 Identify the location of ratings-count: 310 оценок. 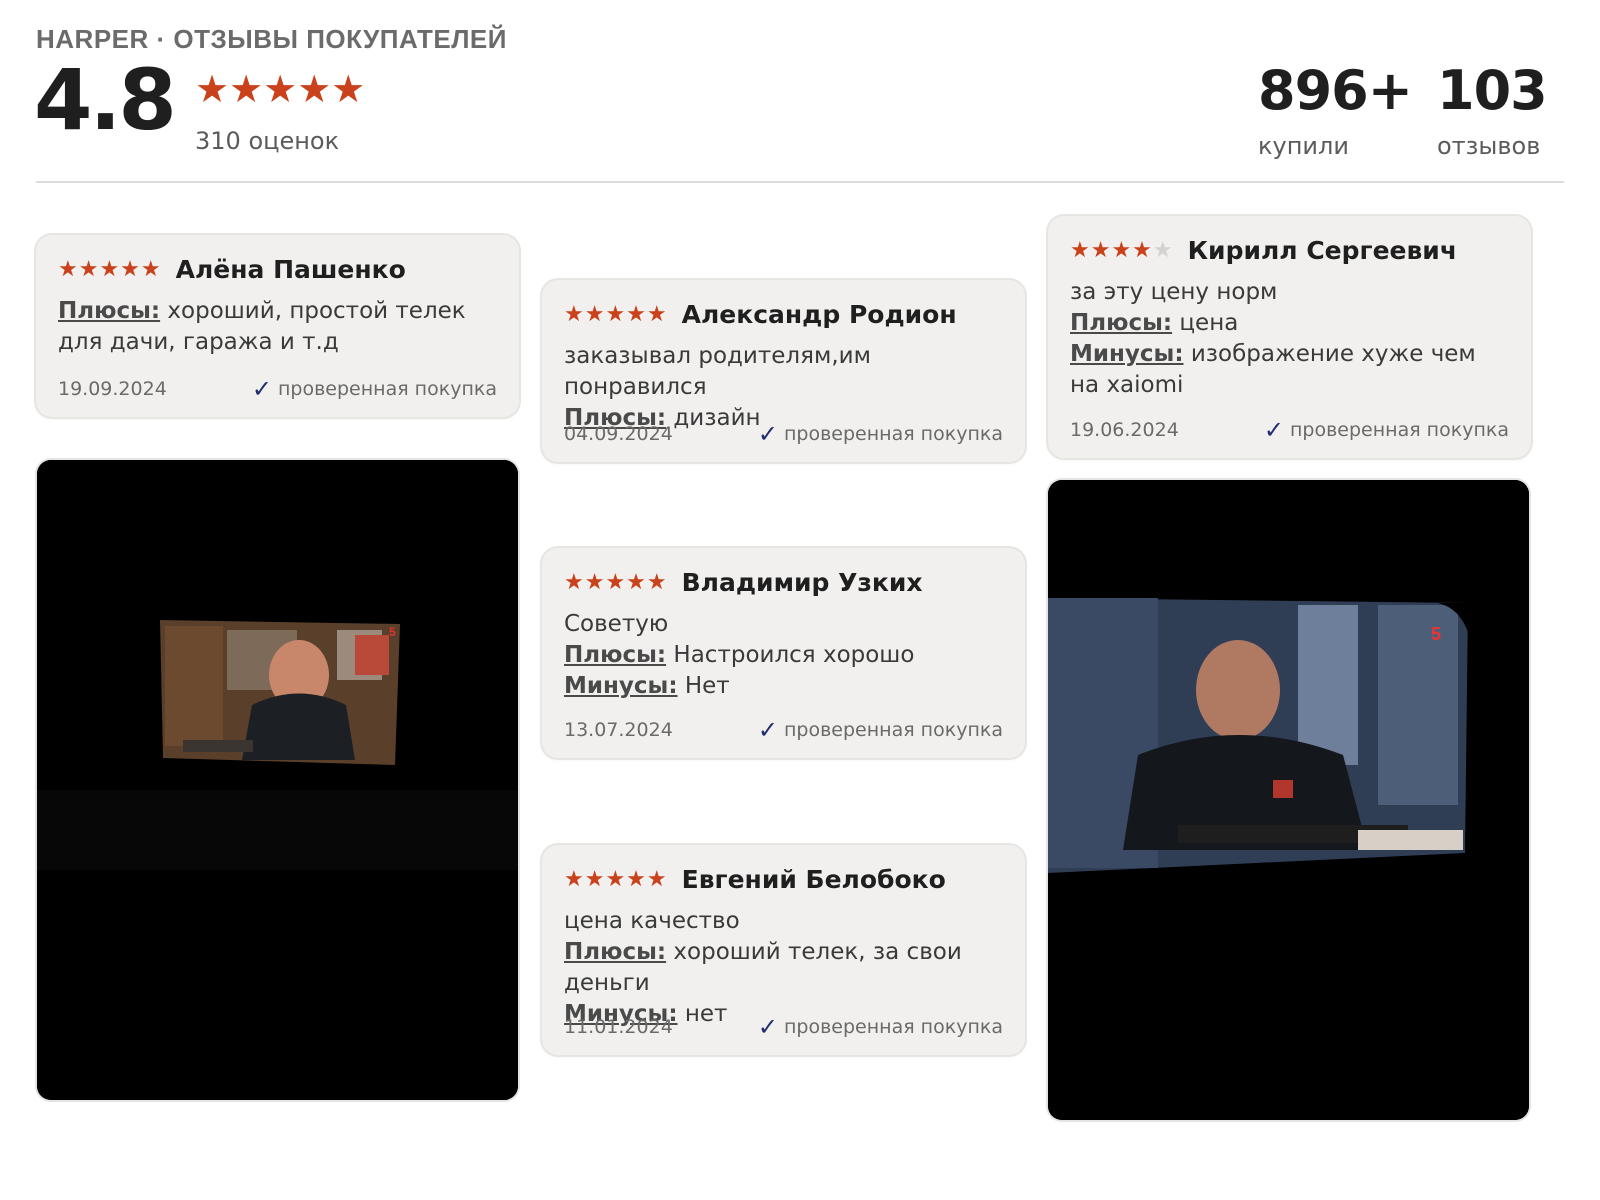
(267, 141).